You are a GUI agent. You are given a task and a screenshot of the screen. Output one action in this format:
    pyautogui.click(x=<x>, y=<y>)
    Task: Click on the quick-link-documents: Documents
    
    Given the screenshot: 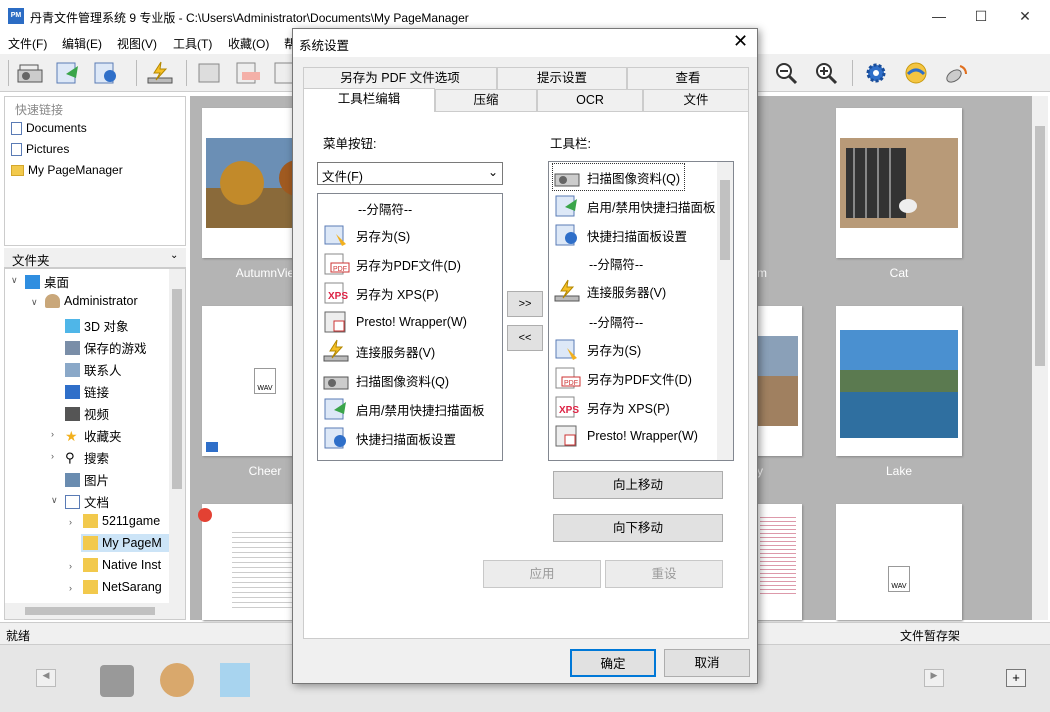 What is the action you would take?
    pyautogui.click(x=49, y=128)
    